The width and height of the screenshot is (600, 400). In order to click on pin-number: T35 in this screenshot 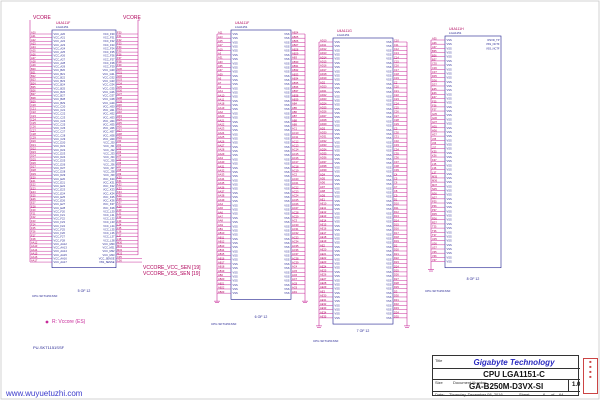, I will do `click(434, 227)`.